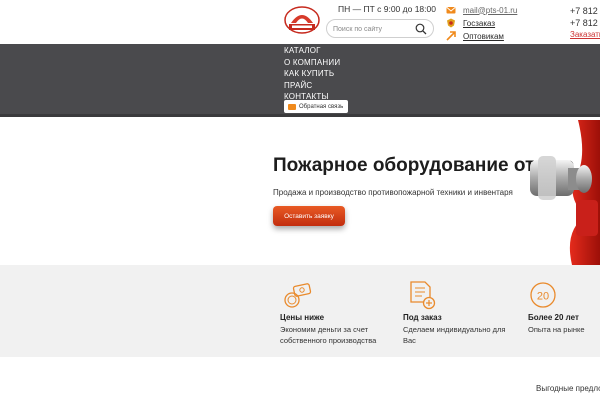 This screenshot has width=600, height=400. I want to click on search-box, so click(380, 28).